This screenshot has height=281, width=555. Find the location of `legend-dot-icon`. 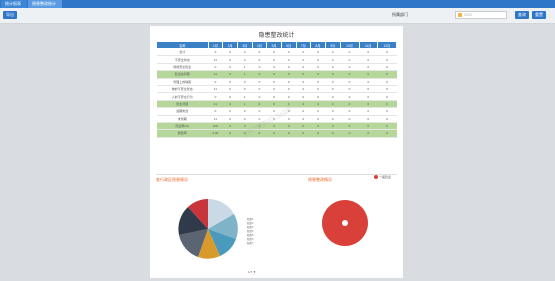

legend-dot-icon is located at coordinates (376, 177).